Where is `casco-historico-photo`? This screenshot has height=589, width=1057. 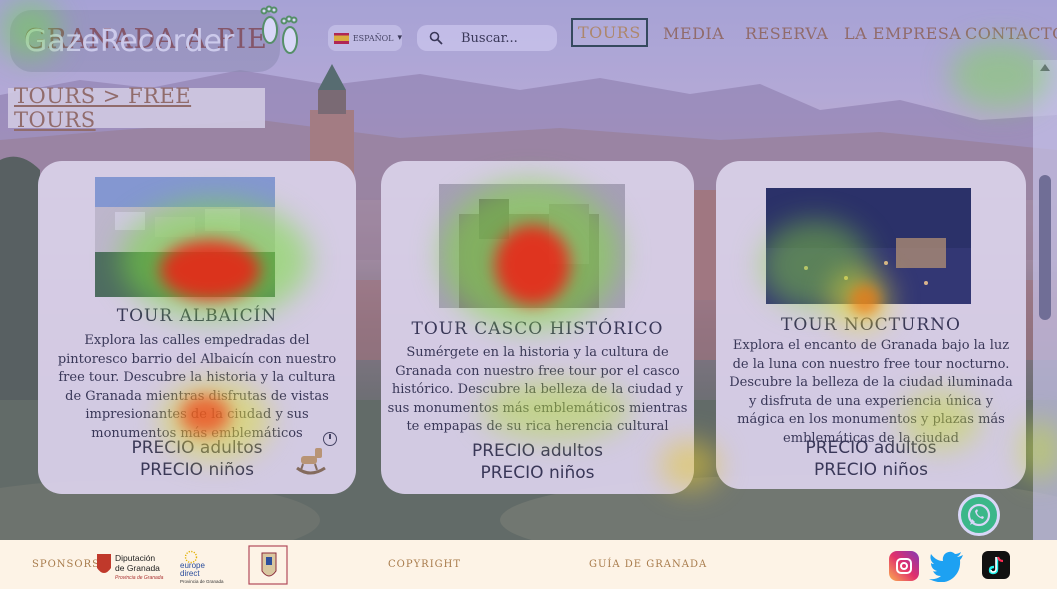 casco-historico-photo is located at coordinates (532, 246).